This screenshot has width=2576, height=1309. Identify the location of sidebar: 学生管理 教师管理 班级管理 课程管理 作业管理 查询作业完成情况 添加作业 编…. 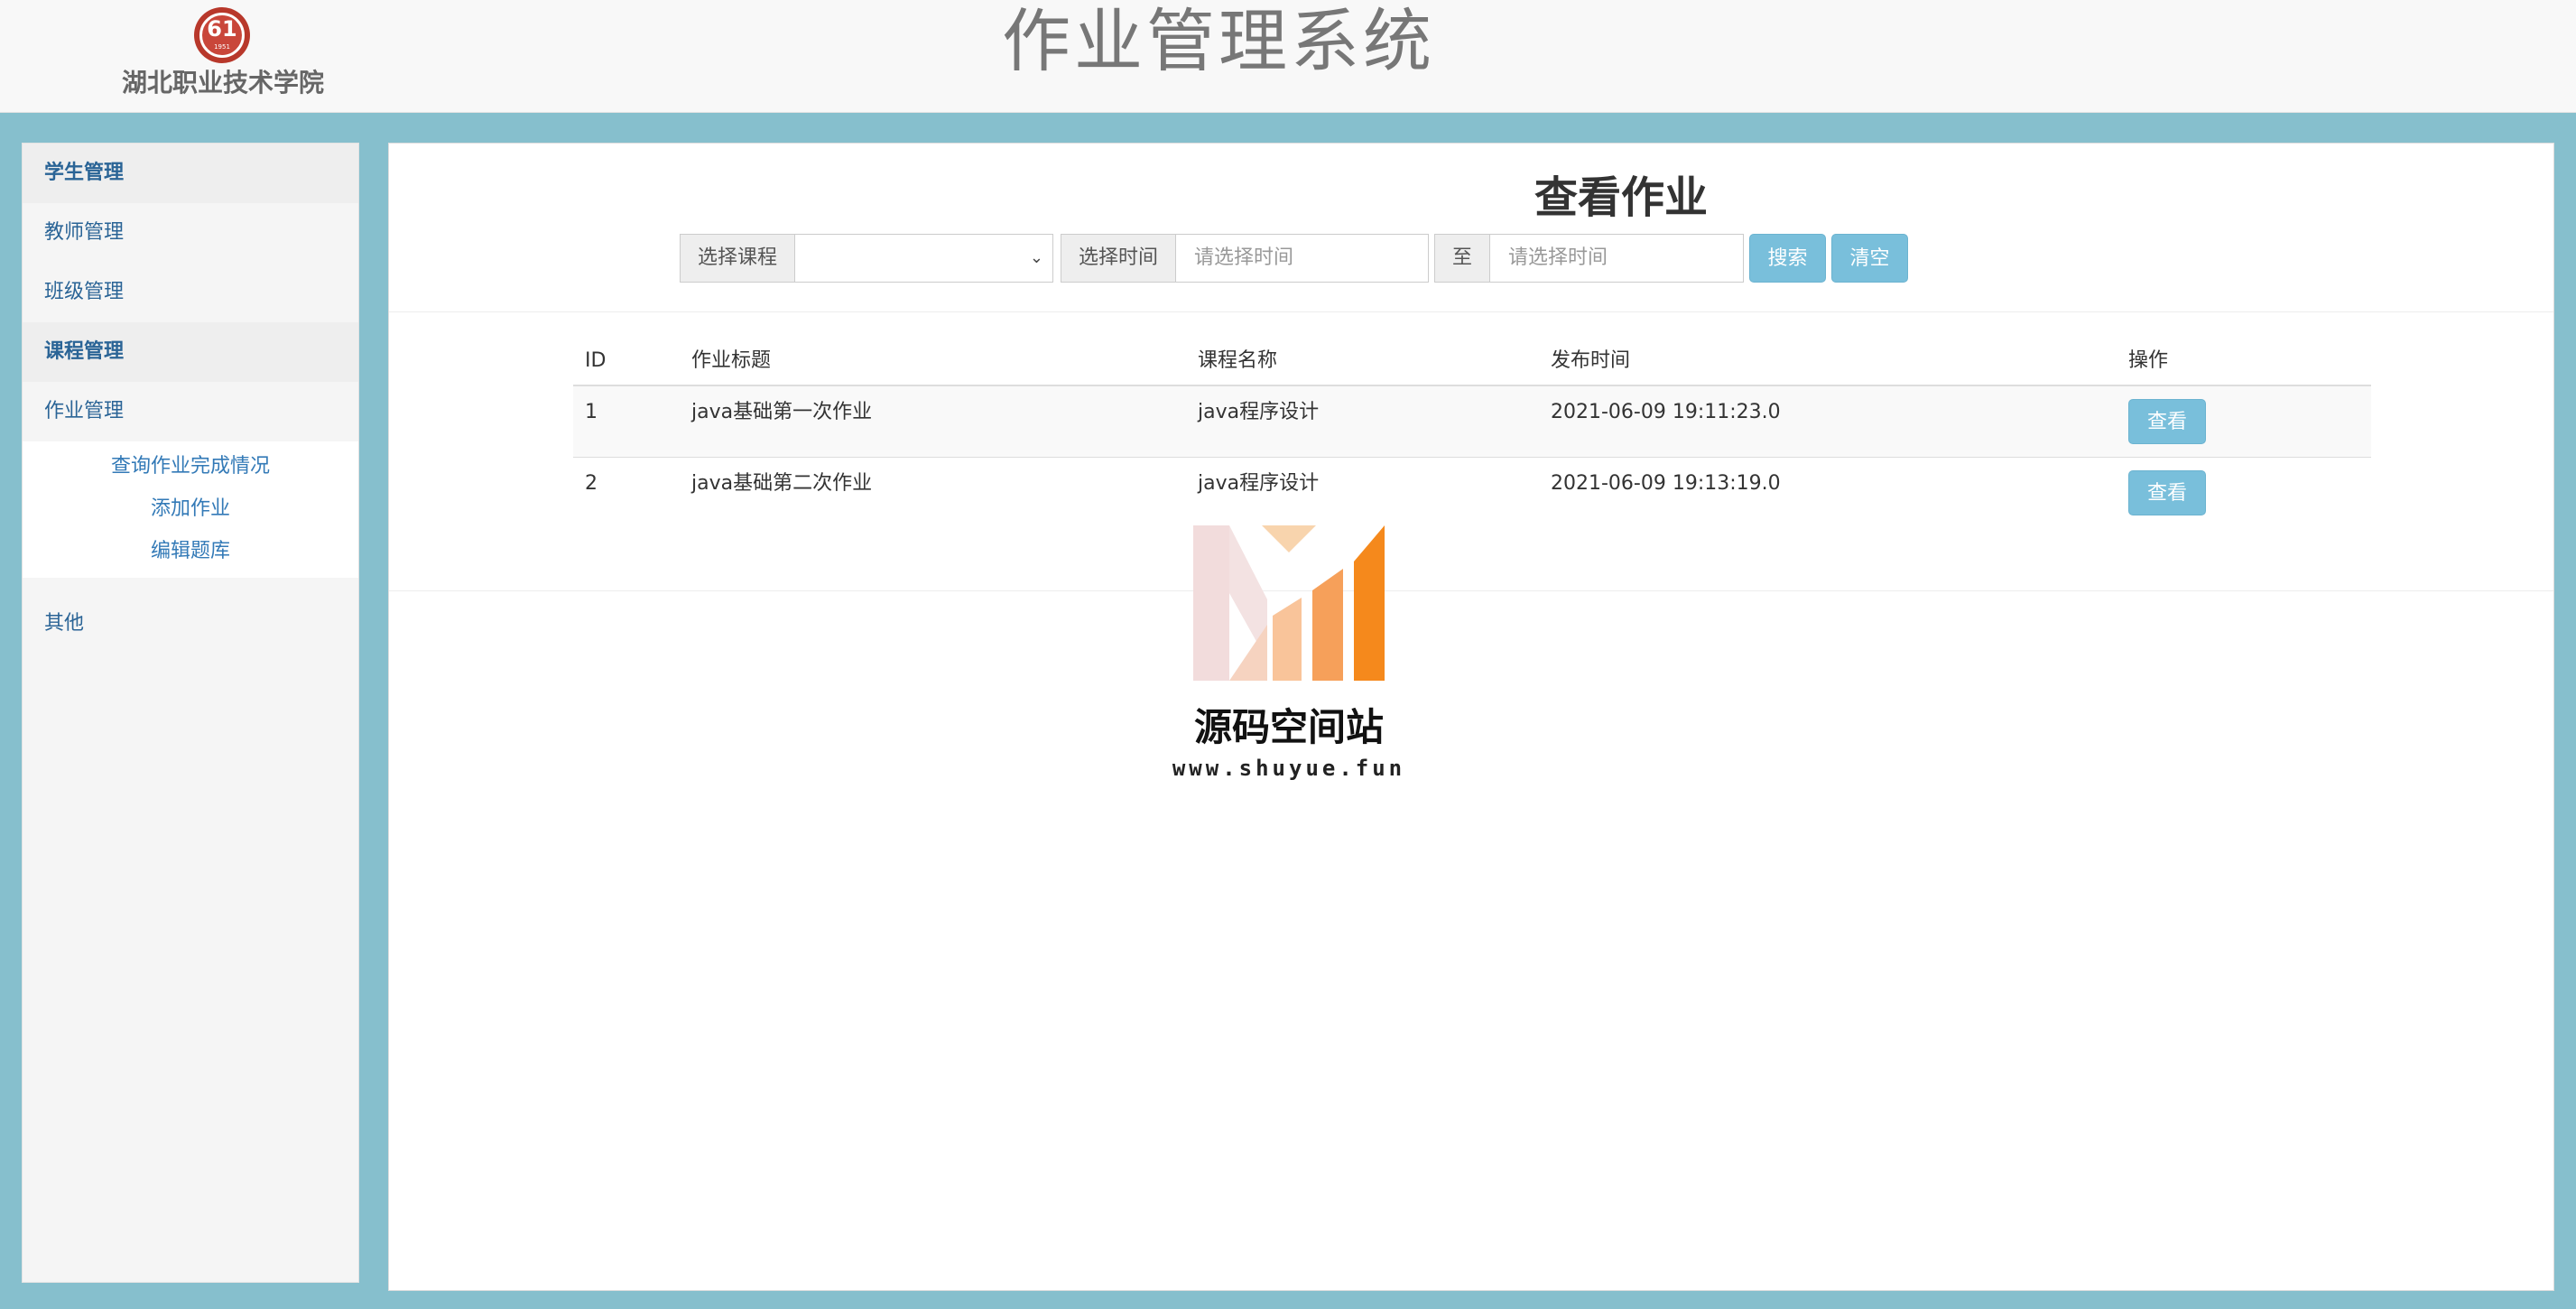
(190, 713).